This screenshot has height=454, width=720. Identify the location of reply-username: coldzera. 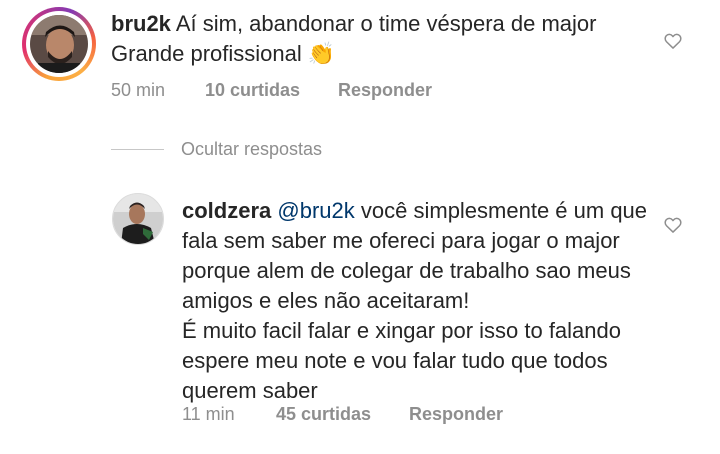
(226, 210).